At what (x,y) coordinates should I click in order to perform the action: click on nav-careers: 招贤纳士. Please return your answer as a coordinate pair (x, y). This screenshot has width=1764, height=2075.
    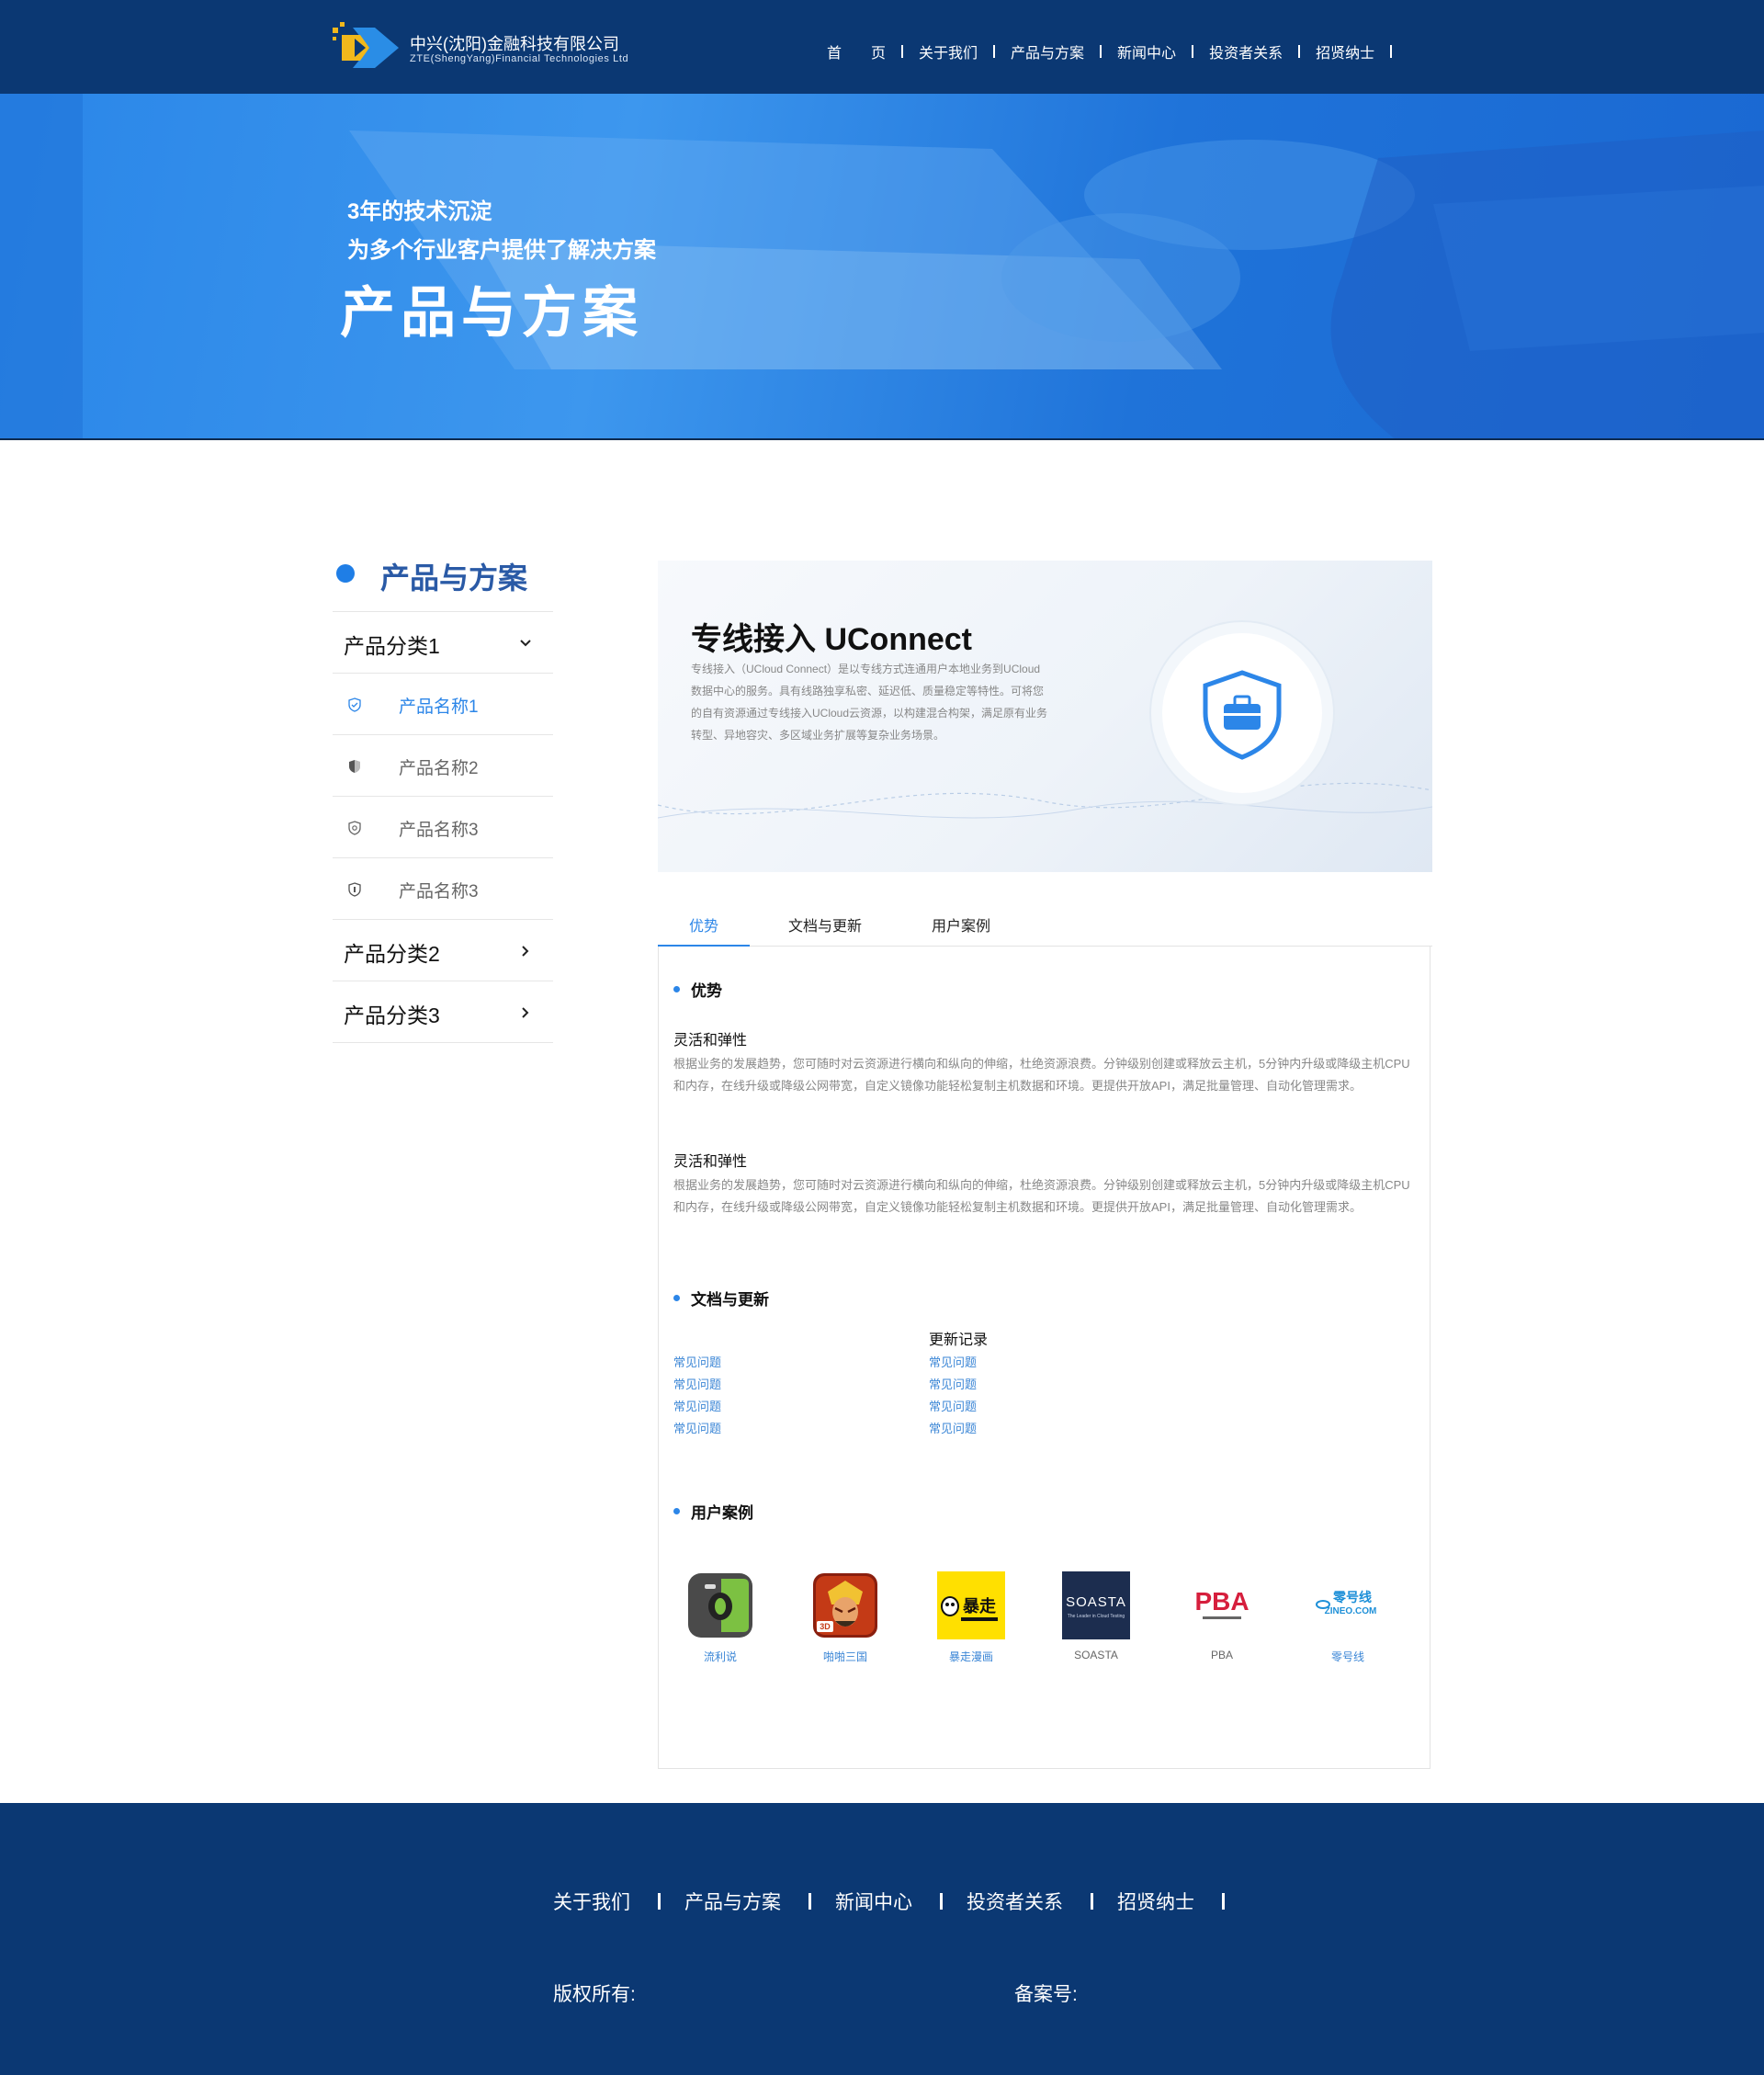
    Looking at the image, I should click on (1362, 51).